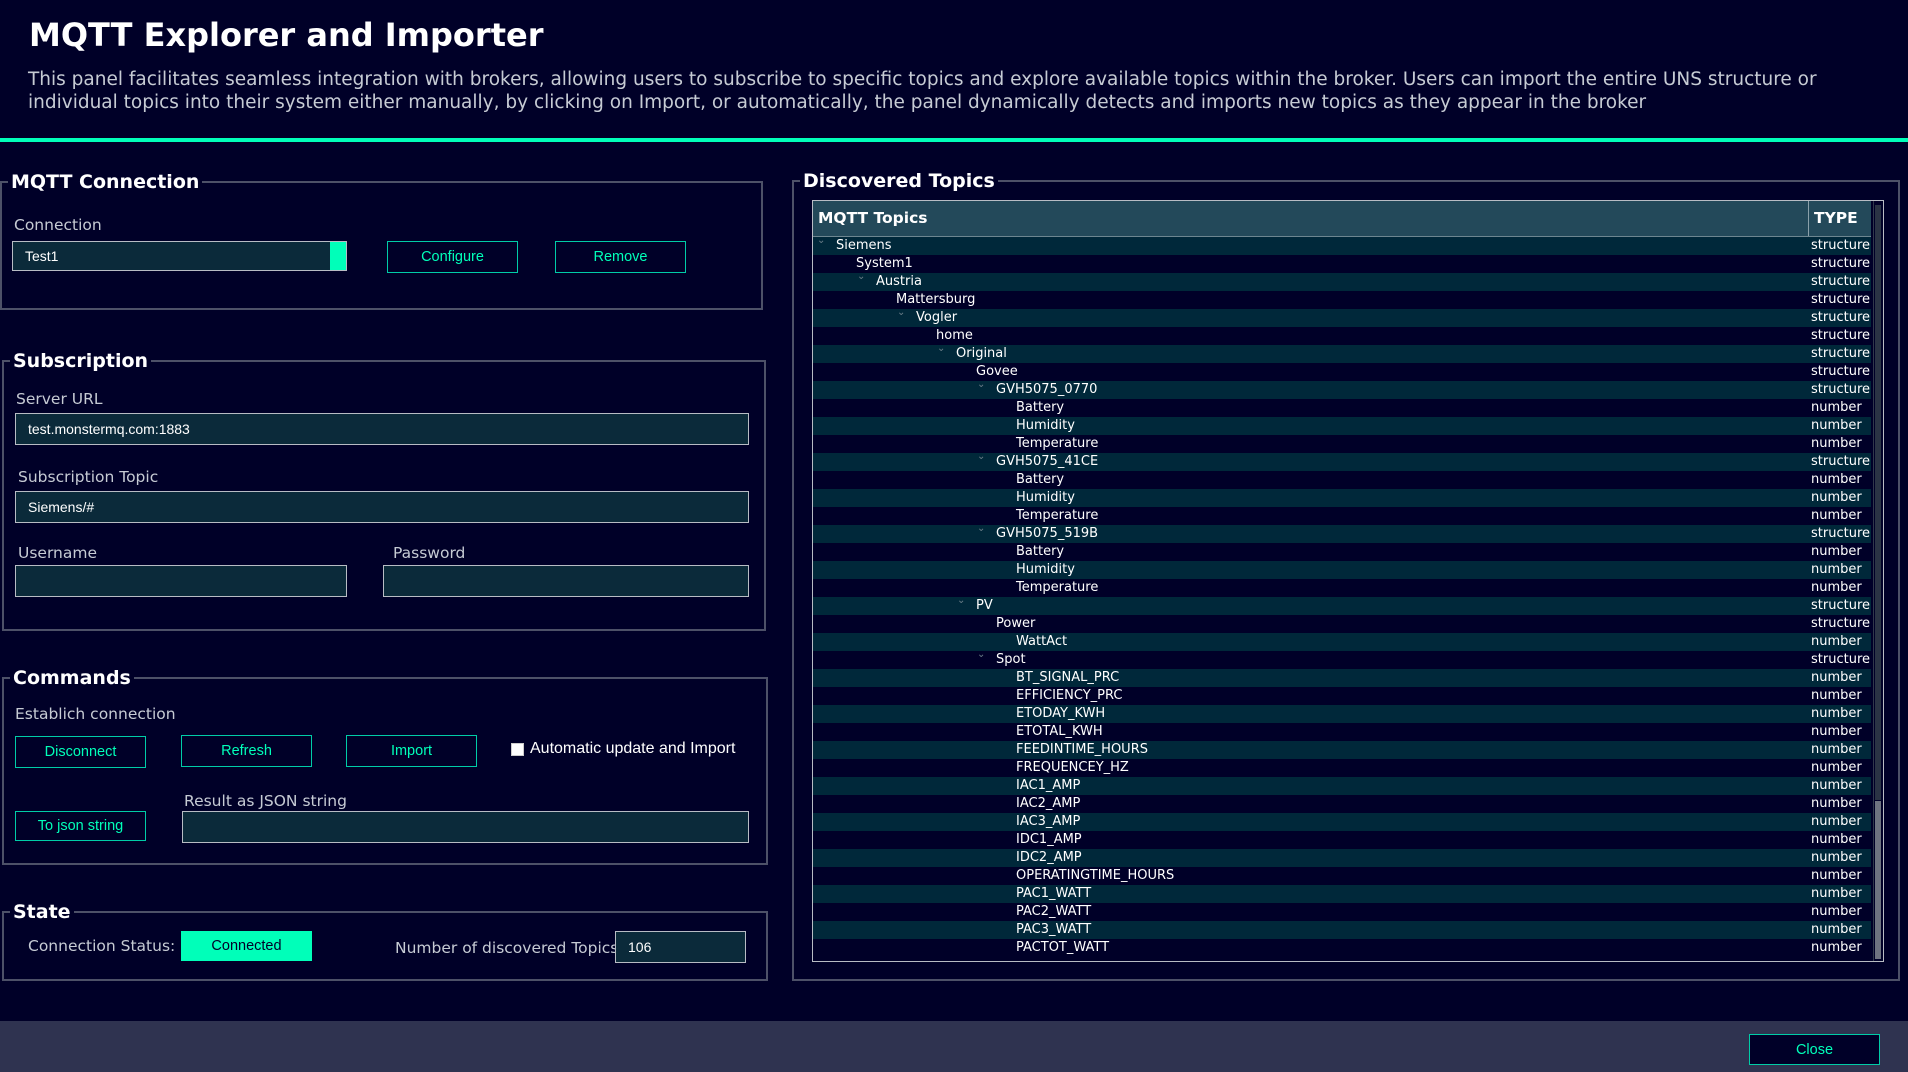  I want to click on result-json-field, so click(465, 827).